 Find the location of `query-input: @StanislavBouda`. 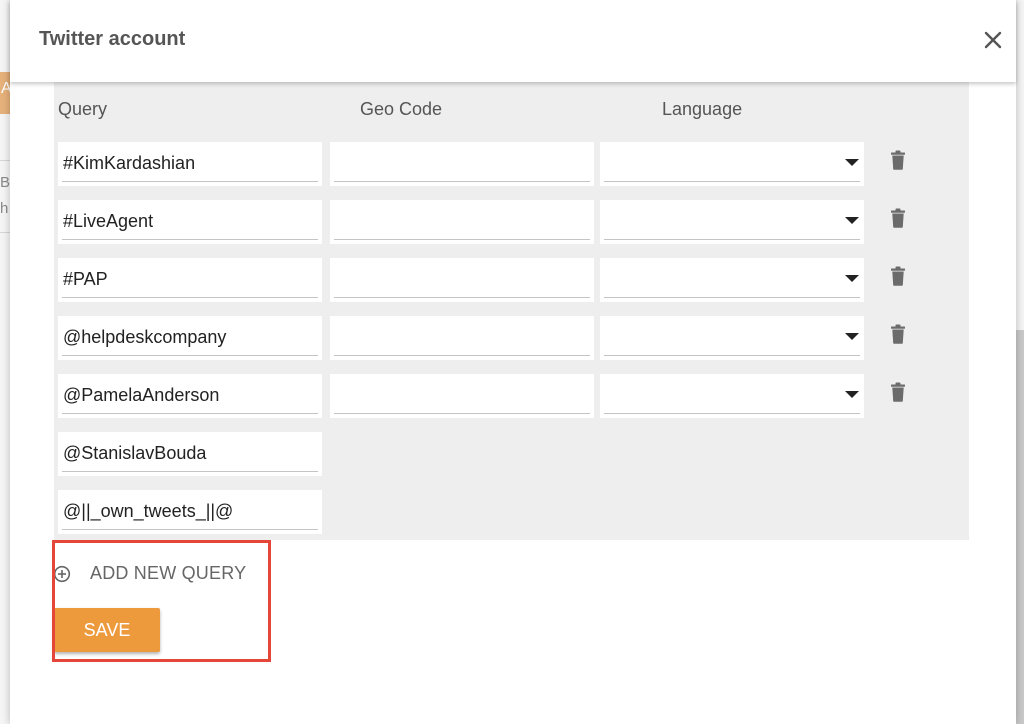

query-input: @StanislavBouda is located at coordinates (190, 454).